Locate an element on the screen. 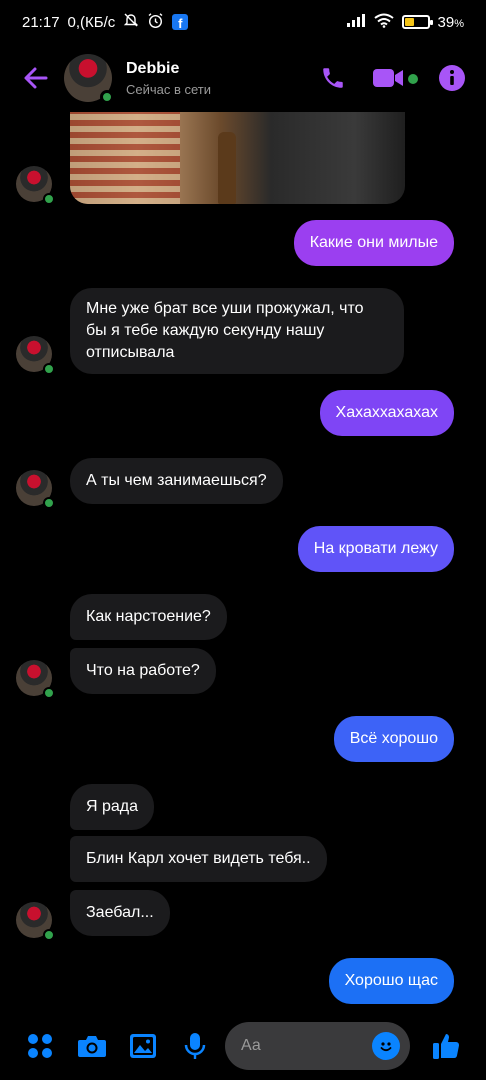  status-bar: 21:17 0,(КБ/с f 39% is located at coordinates (243, 22).